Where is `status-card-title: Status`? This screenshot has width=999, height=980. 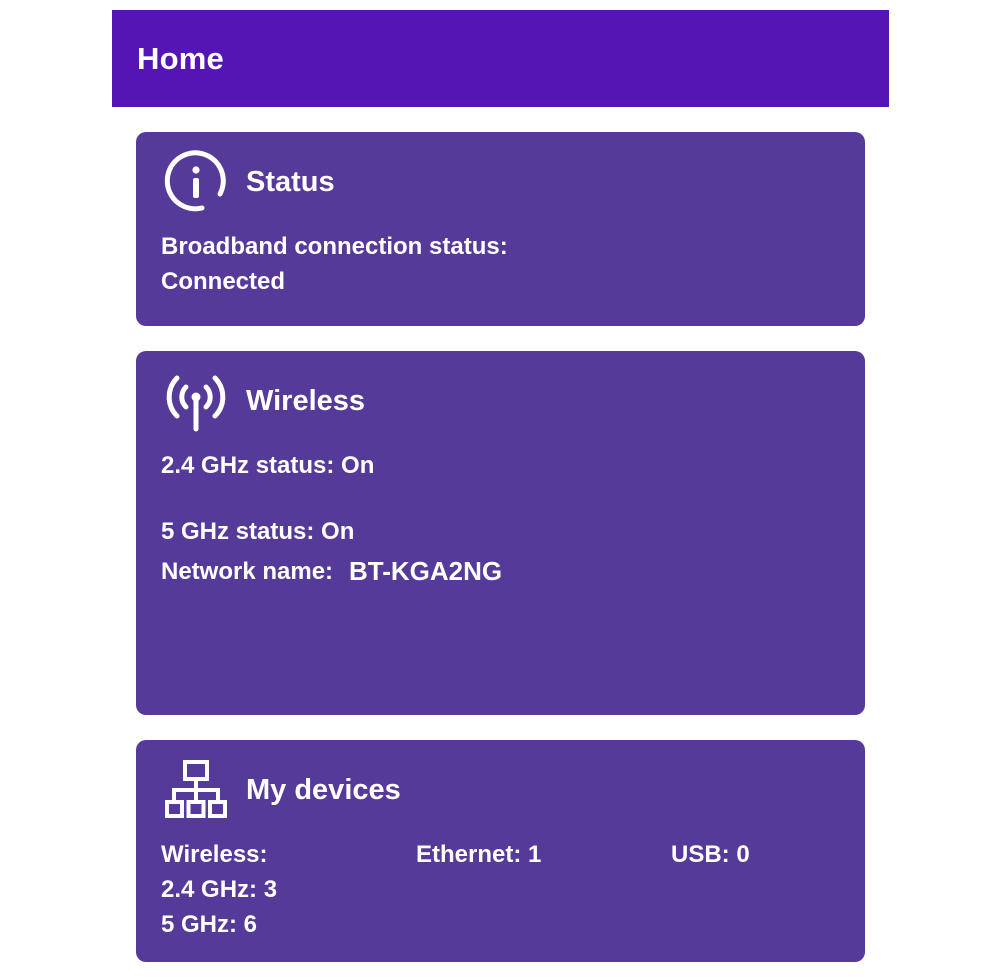
status-card-title: Status is located at coordinates (290, 181).